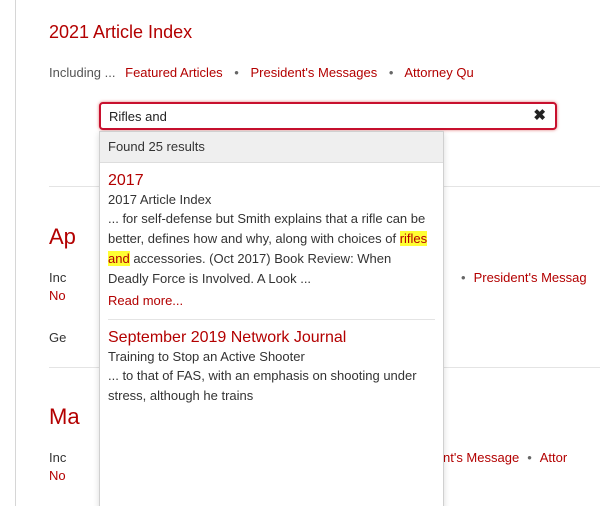  Describe the element at coordinates (539, 115) in the screenshot. I see `clear-search-icon: ✖` at that location.